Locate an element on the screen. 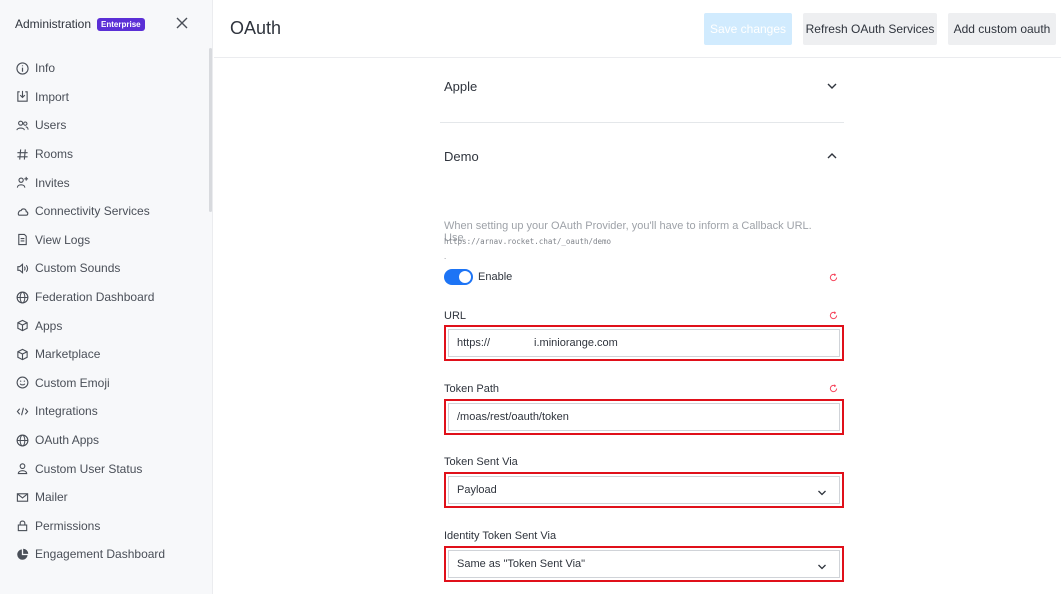  sidebar-item-view-logs: View Logs is located at coordinates (105, 240).